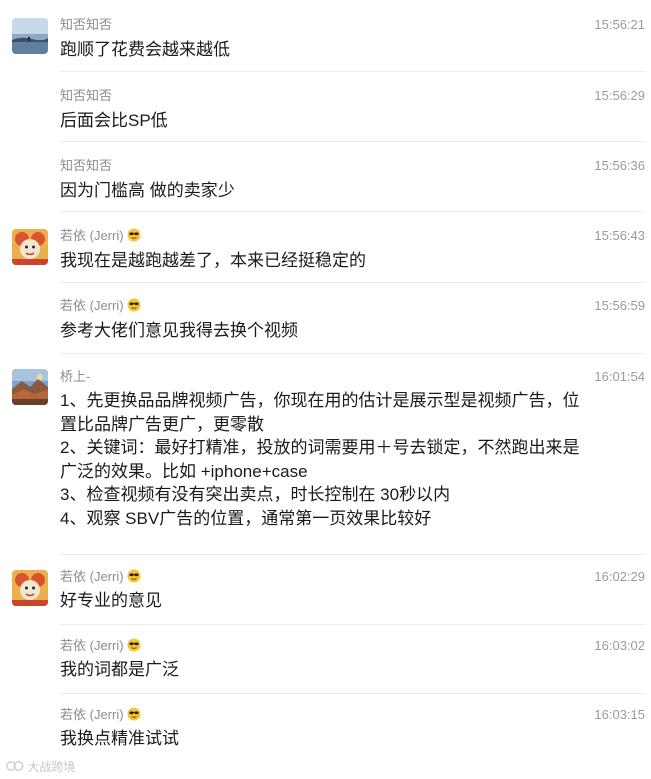 This screenshot has width=651, height=779. What do you see at coordinates (619, 95) in the screenshot?
I see `message-time: 15:56:29` at bounding box center [619, 95].